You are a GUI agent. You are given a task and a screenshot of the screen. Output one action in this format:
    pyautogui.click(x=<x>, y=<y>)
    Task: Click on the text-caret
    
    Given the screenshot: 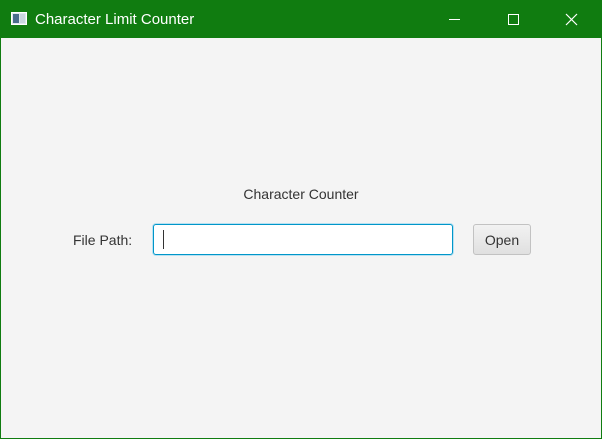 What is the action you would take?
    pyautogui.click(x=163, y=239)
    